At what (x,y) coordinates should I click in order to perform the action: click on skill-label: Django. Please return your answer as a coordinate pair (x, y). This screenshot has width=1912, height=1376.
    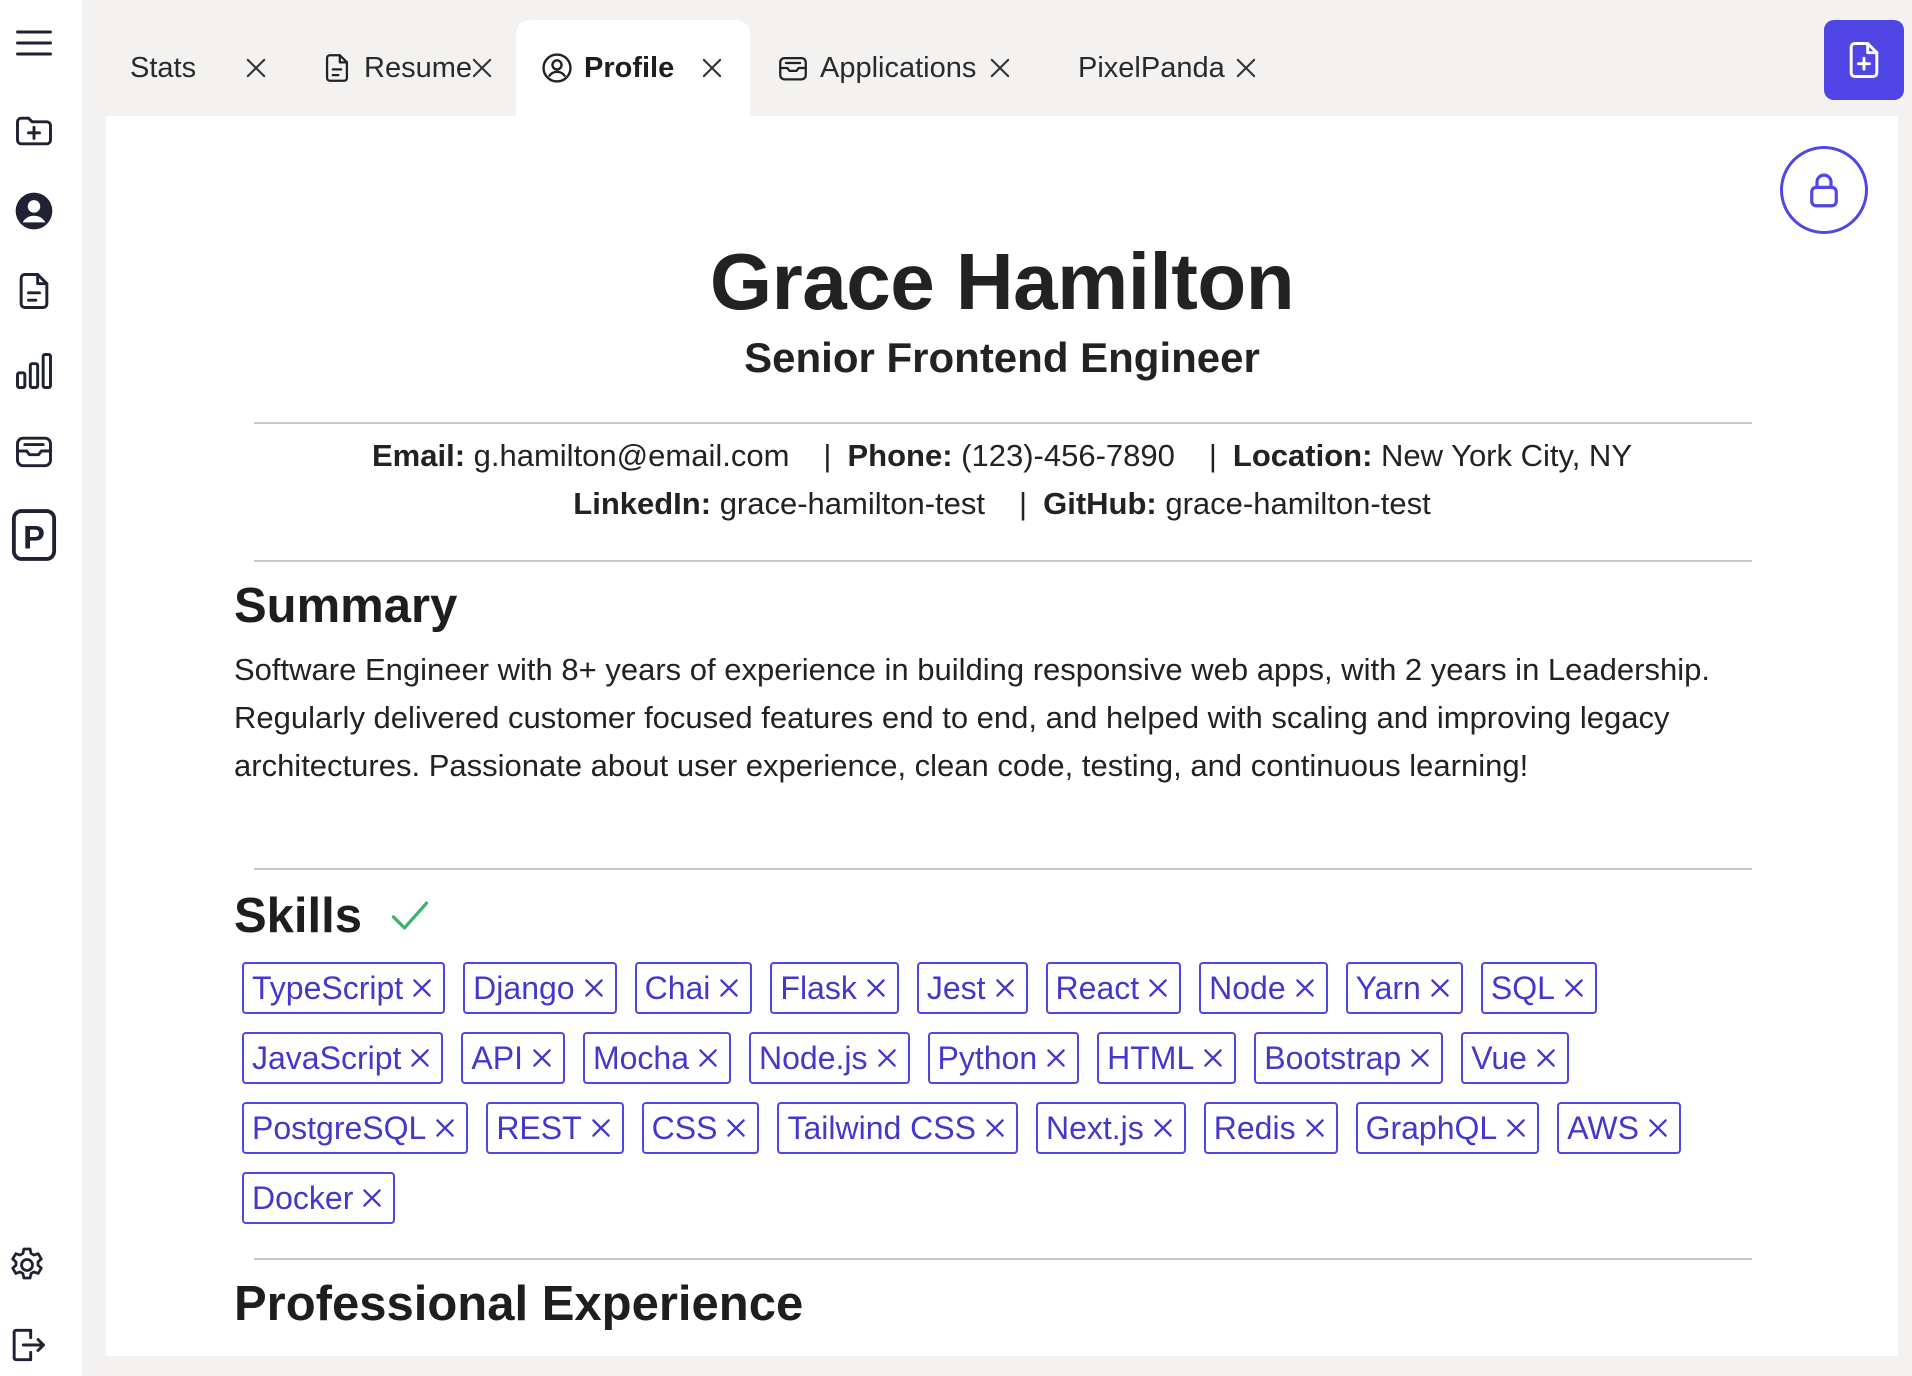
    Looking at the image, I should click on (524, 987).